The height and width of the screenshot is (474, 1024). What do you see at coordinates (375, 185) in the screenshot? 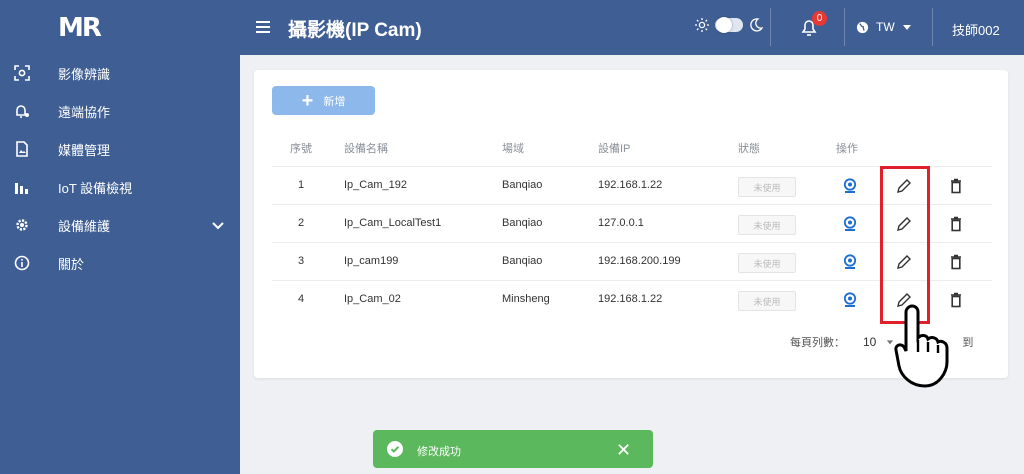
I see `cell-name: Ip_Cam_192` at bounding box center [375, 185].